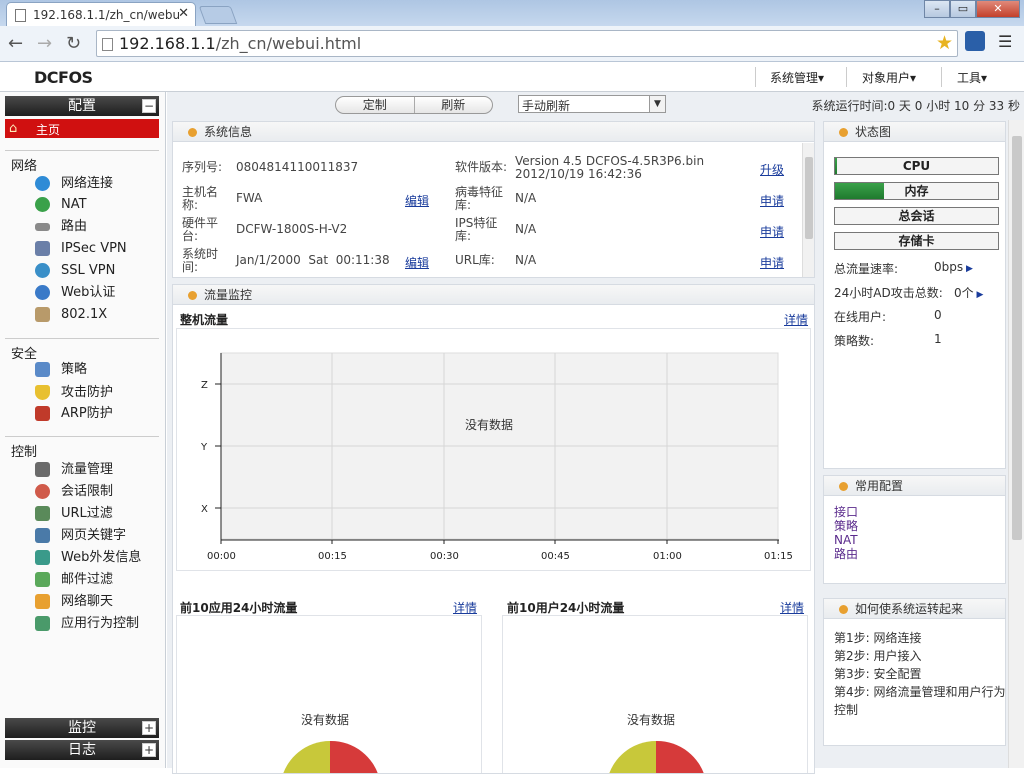 The height and width of the screenshot is (774, 1024). Describe the element at coordinates (63, 77) in the screenshot. I see `logo: DCFOS` at that location.